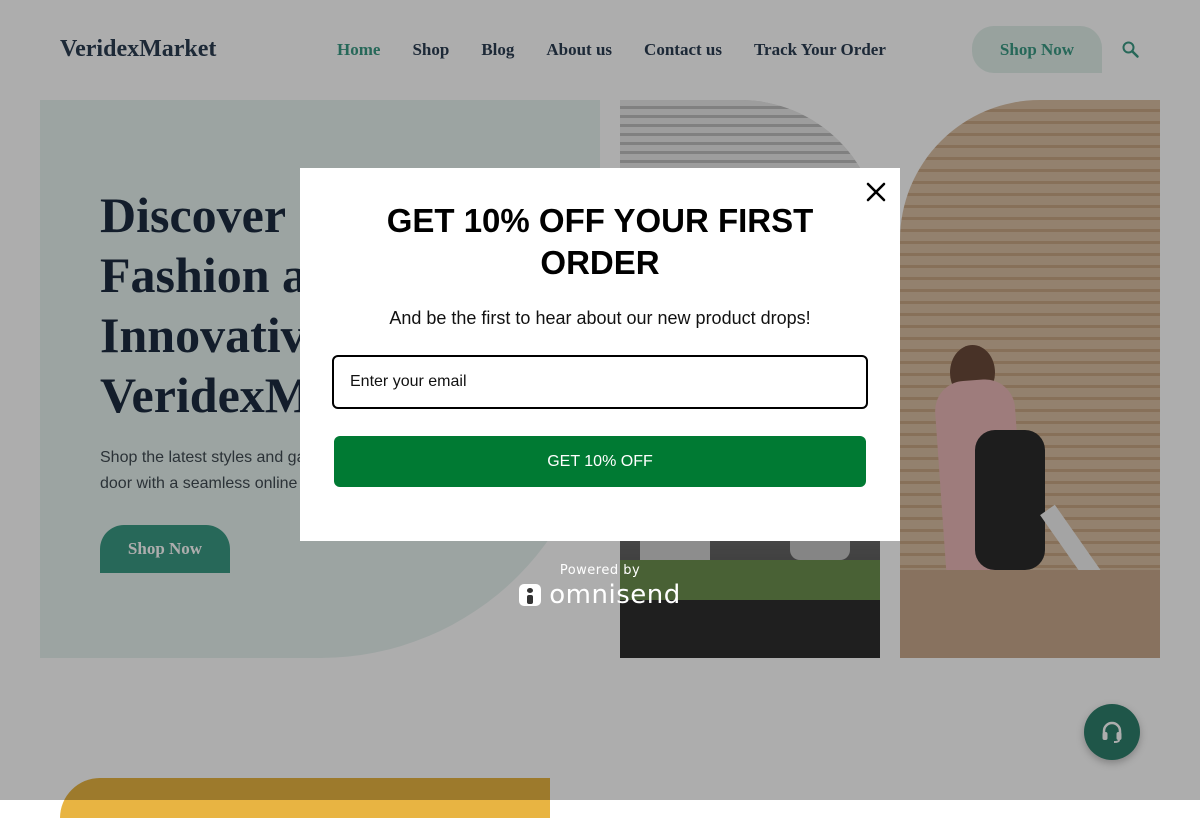  What do you see at coordinates (600, 570) in the screenshot?
I see `powered-by-text: Powered by` at bounding box center [600, 570].